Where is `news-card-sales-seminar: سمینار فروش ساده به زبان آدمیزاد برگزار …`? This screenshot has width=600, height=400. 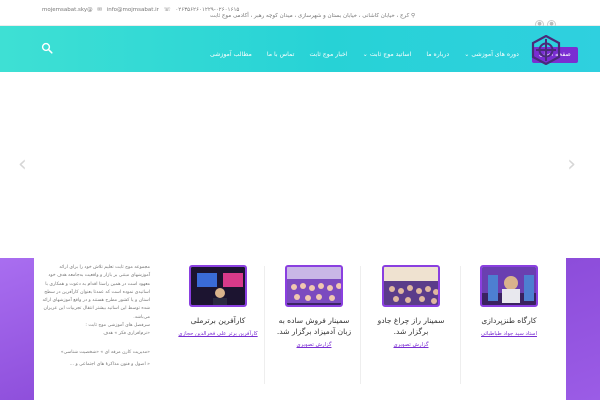 news-card-sales-seminar: سمینار فروش ساده به زبان آدمیزاد برگزار … is located at coordinates (314, 306).